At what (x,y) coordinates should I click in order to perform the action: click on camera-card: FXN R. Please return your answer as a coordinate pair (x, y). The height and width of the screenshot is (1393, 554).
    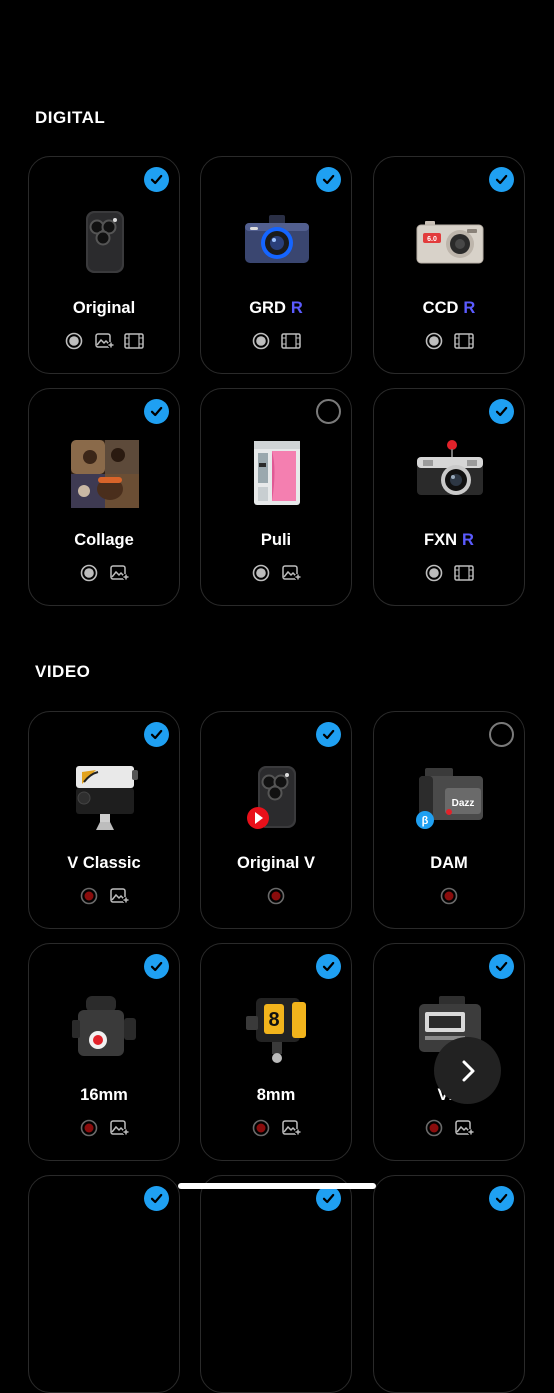
    Looking at the image, I should click on (449, 497).